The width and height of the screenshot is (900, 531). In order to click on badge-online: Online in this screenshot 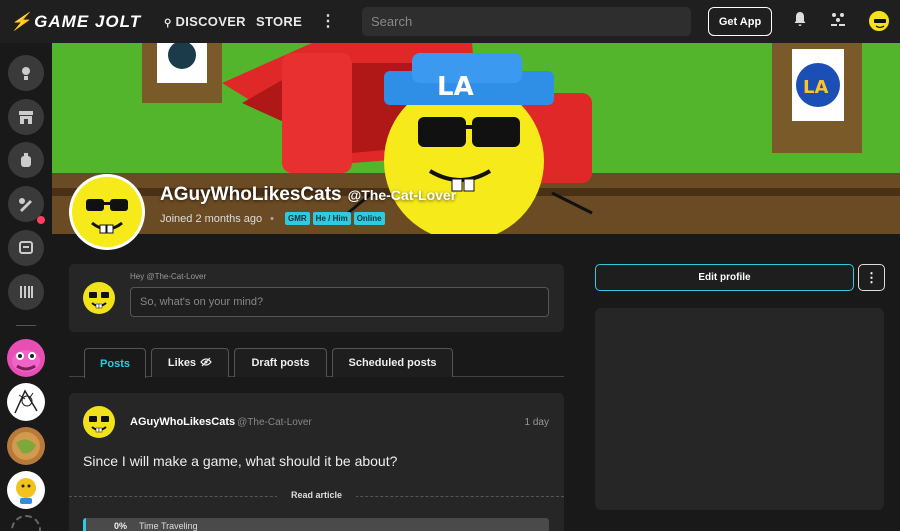, I will do `click(369, 218)`.